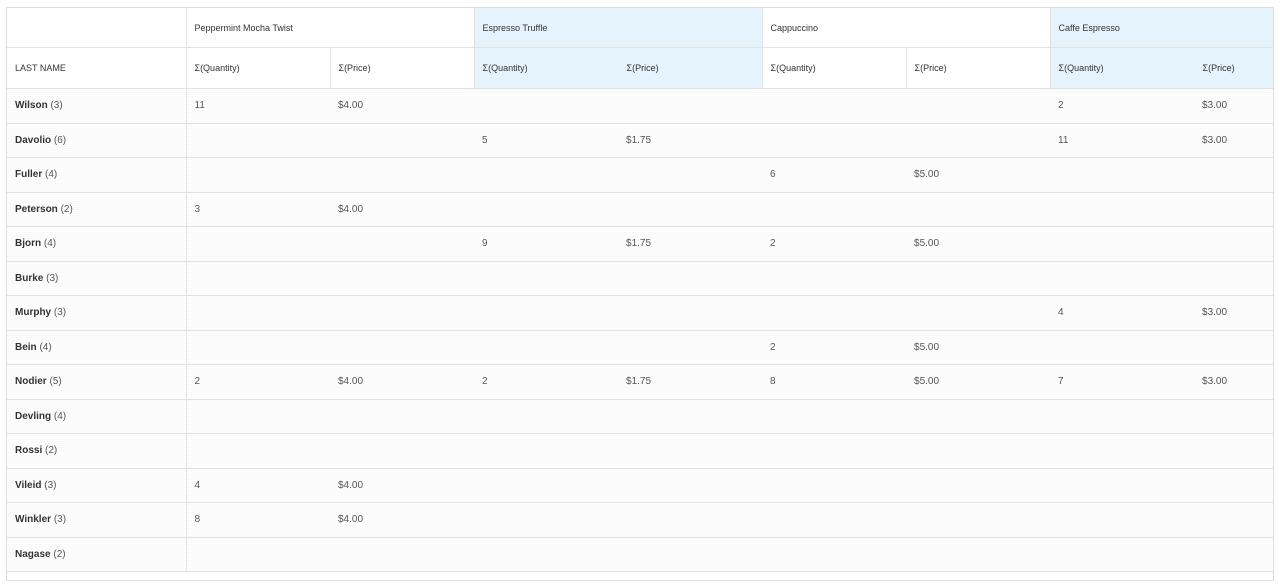 The width and height of the screenshot is (1280, 587). I want to click on row-header-cell: Murphy (3), so click(97, 313).